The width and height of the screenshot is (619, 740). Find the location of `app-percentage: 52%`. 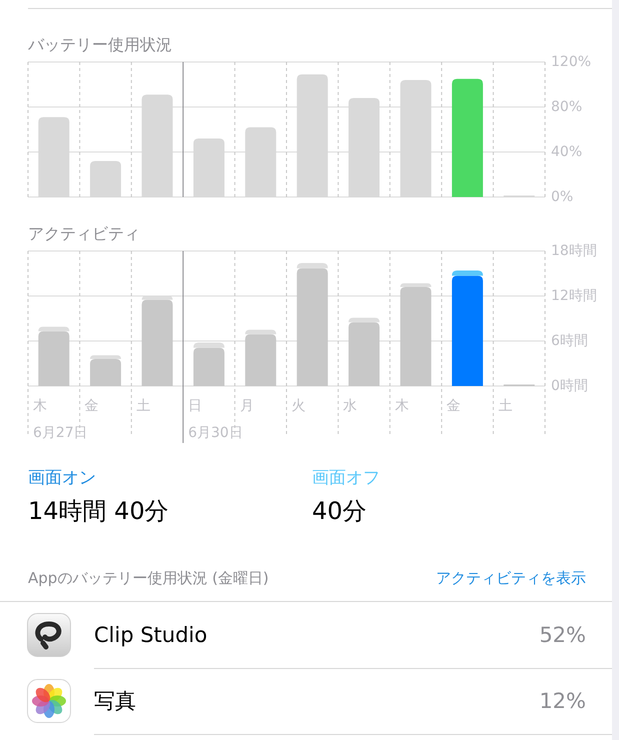

app-percentage: 52% is located at coordinates (562, 634).